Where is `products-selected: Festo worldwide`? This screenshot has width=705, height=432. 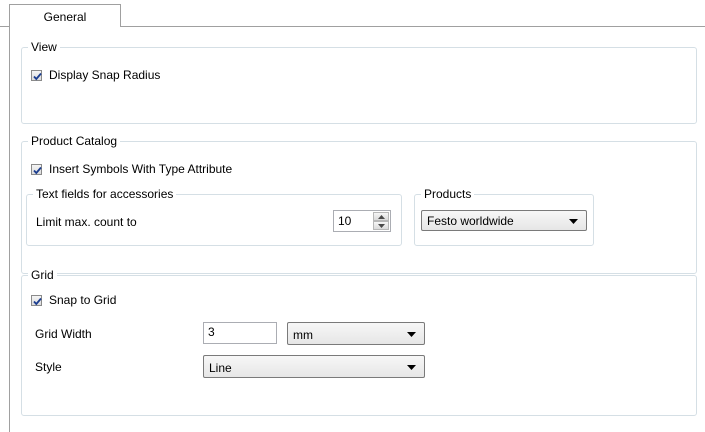 products-selected: Festo worldwide is located at coordinates (470, 221).